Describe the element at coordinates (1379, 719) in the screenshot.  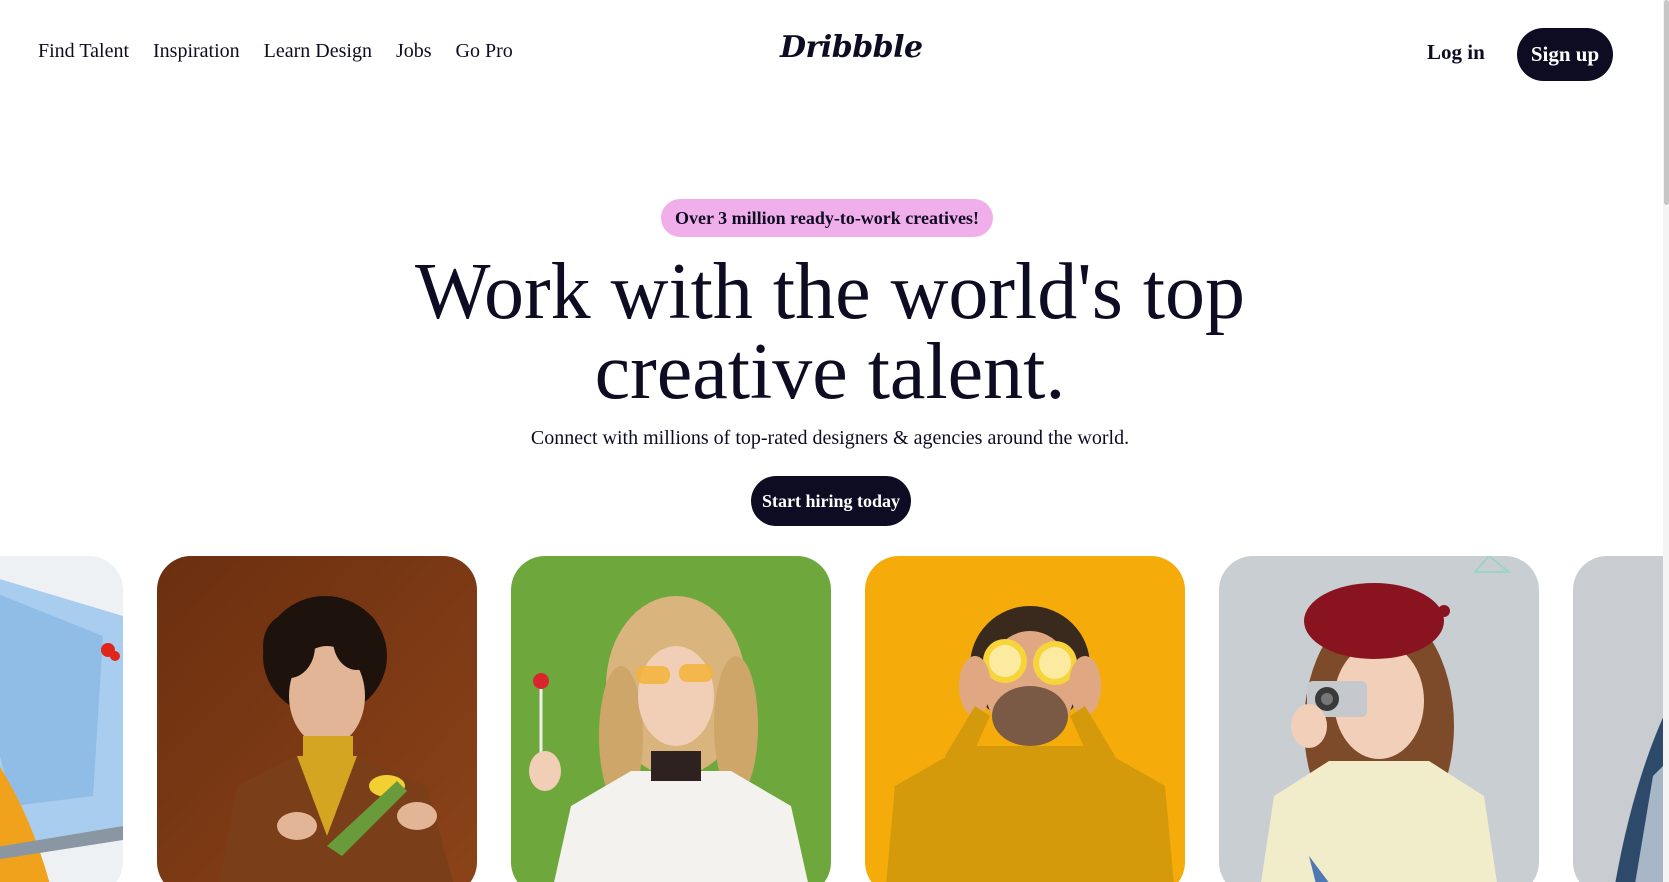
I see `portrait-woman-camera-image` at that location.